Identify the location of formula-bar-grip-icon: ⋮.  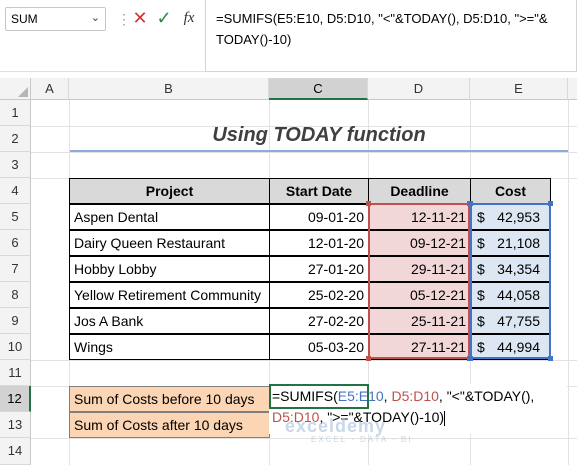
(124, 19).